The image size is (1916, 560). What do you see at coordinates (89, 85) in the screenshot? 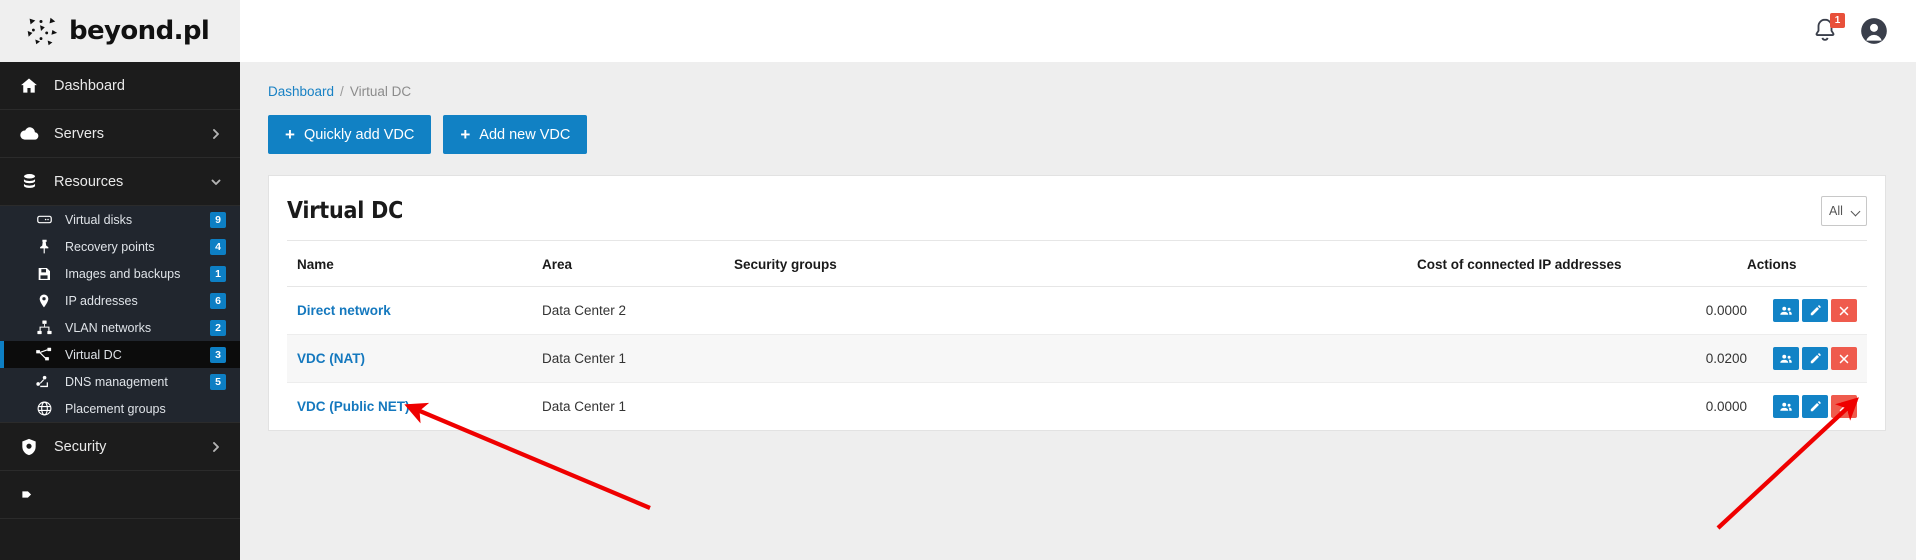
I see `sidebar-label-dashboard: Dashboard` at bounding box center [89, 85].